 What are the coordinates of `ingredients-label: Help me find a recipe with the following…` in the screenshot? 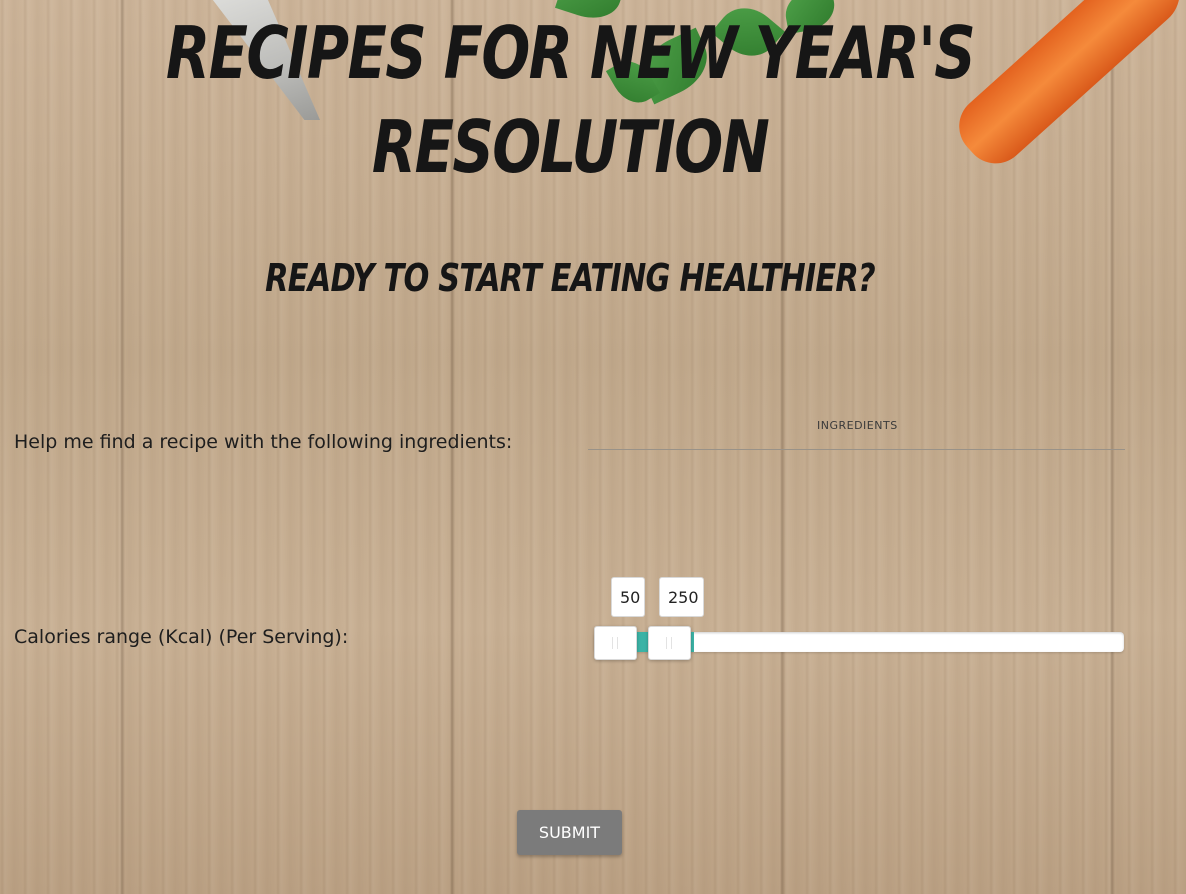 It's located at (263, 442).